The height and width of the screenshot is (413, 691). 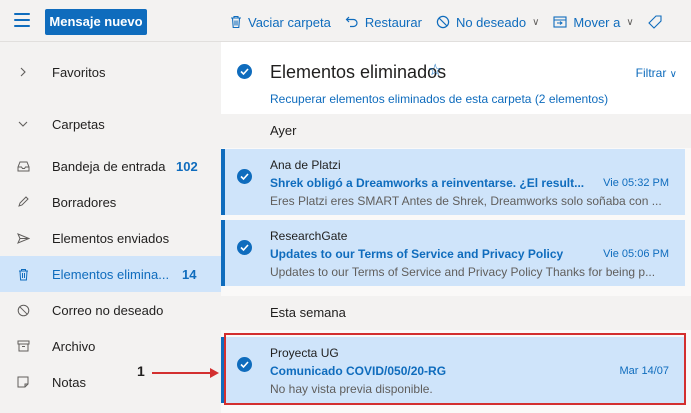 What do you see at coordinates (84, 202) in the screenshot?
I see `sidebar-item-label: Borradores` at bounding box center [84, 202].